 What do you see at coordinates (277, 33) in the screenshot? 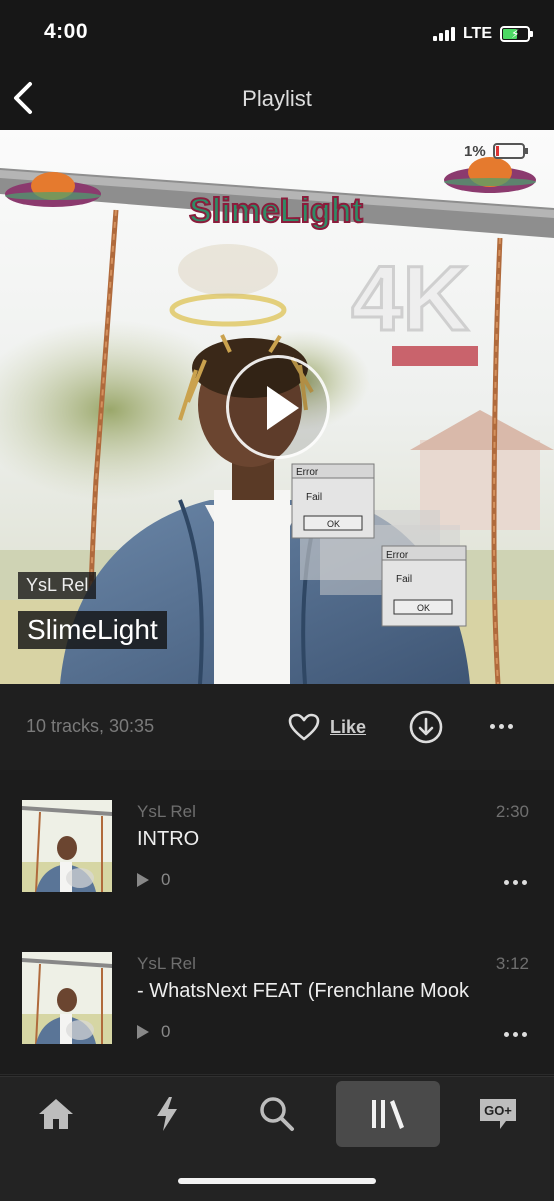
I see `status-bar: 4:00 LTE ⚡` at bounding box center [277, 33].